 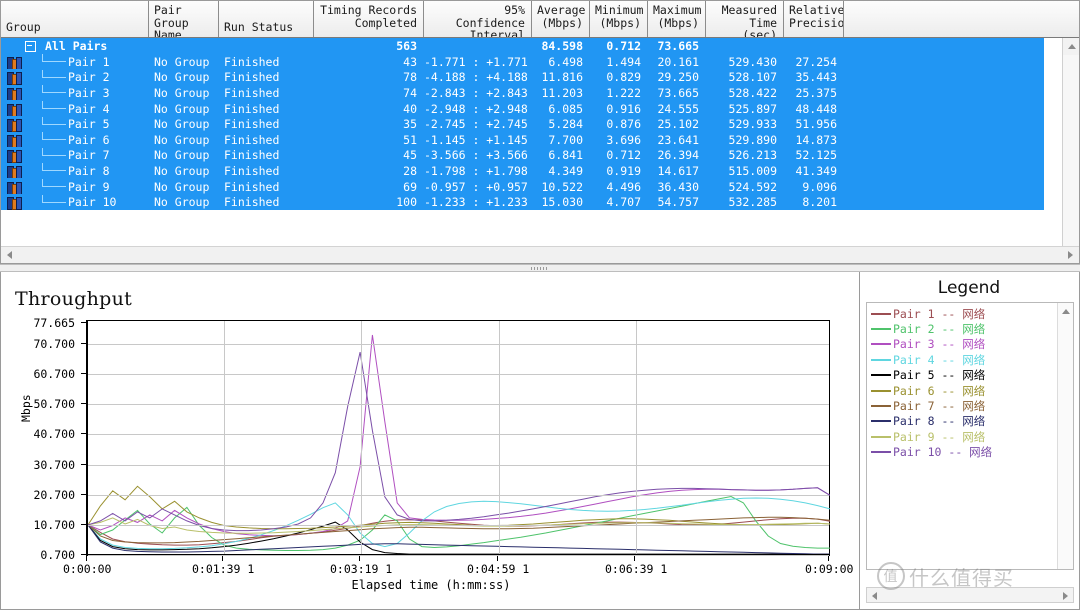 I want to click on scroll-left-icon, so click(x=9, y=255).